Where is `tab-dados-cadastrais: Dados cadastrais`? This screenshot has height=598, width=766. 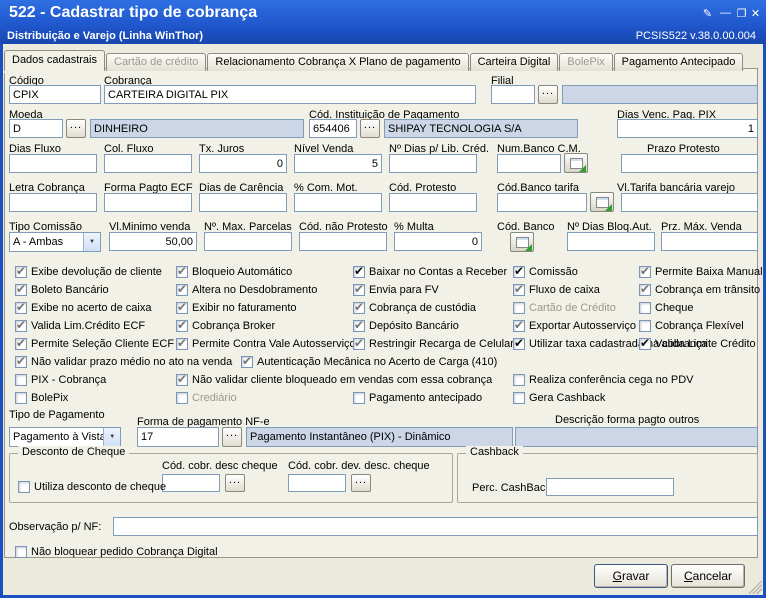 tab-dados-cadastrais: Dados cadastrais is located at coordinates (54, 60).